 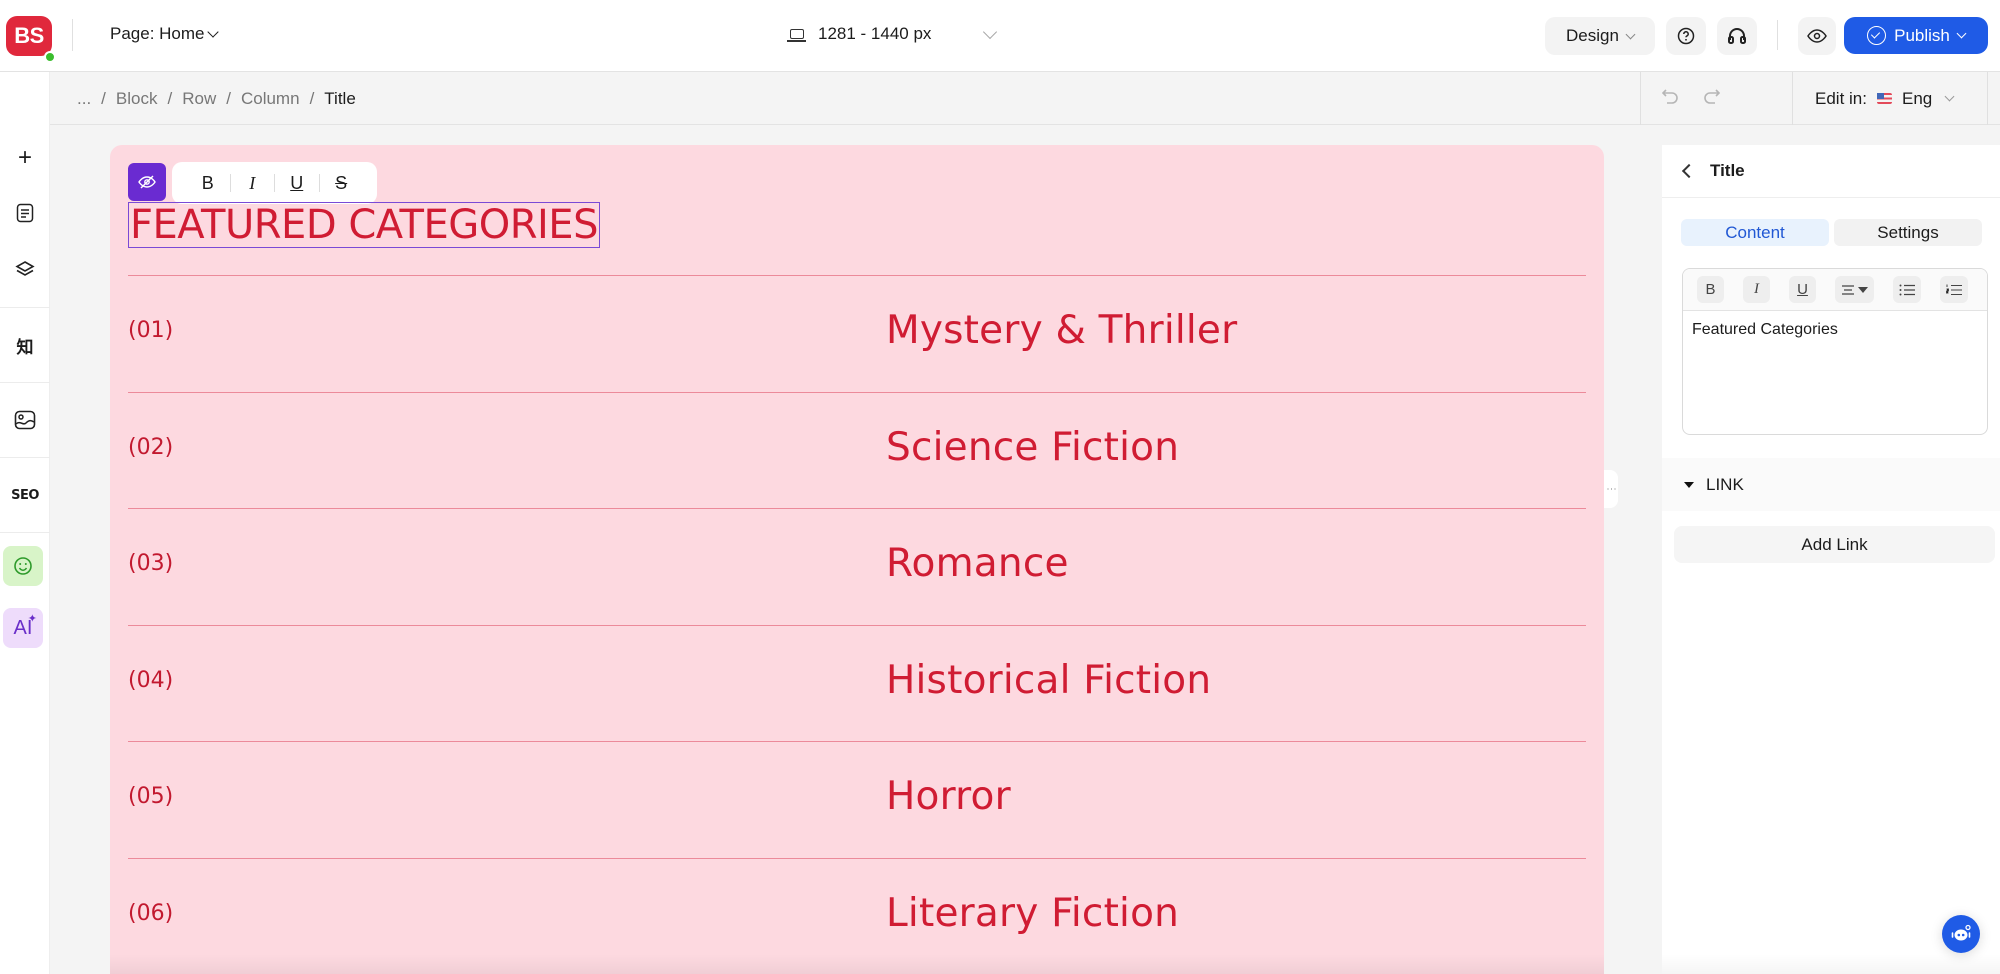 I want to click on breadcrumb-item: Row, so click(x=199, y=99).